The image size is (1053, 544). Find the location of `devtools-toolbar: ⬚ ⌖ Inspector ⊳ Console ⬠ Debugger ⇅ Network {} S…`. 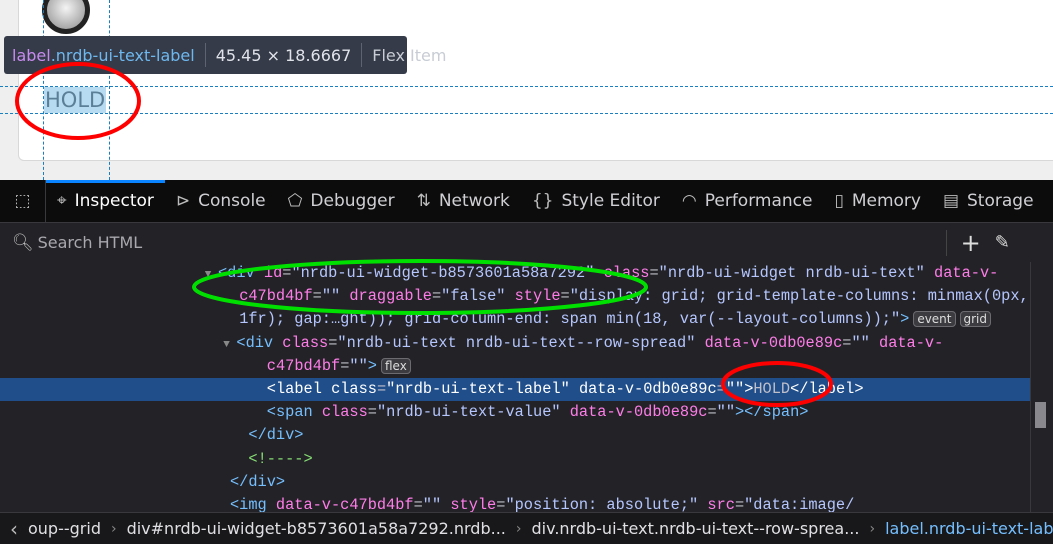

devtools-toolbar: ⬚ ⌖ Inspector ⊳ Console ⬠ Debugger ⇅ Network {} S… is located at coordinates (526, 201).